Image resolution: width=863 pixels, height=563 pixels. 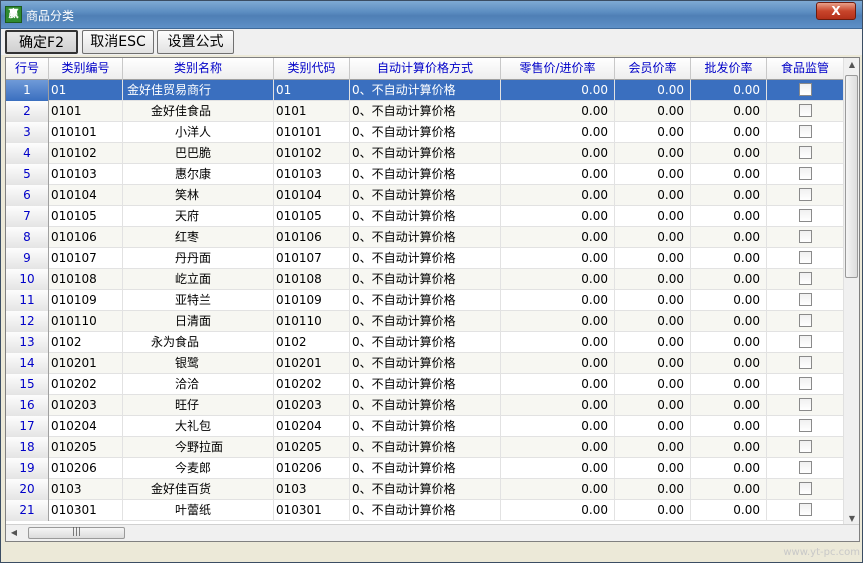 I want to click on row-number: 13, so click(x=27, y=342).